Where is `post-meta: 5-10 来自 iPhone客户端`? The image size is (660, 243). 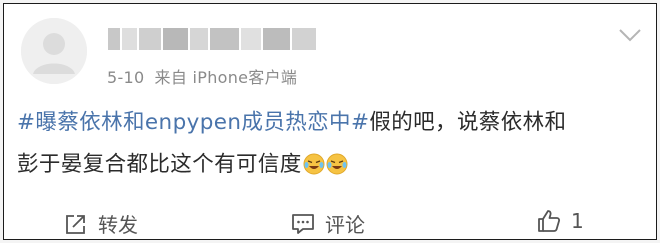 post-meta: 5-10 来自 iPhone客户端 is located at coordinates (202, 76).